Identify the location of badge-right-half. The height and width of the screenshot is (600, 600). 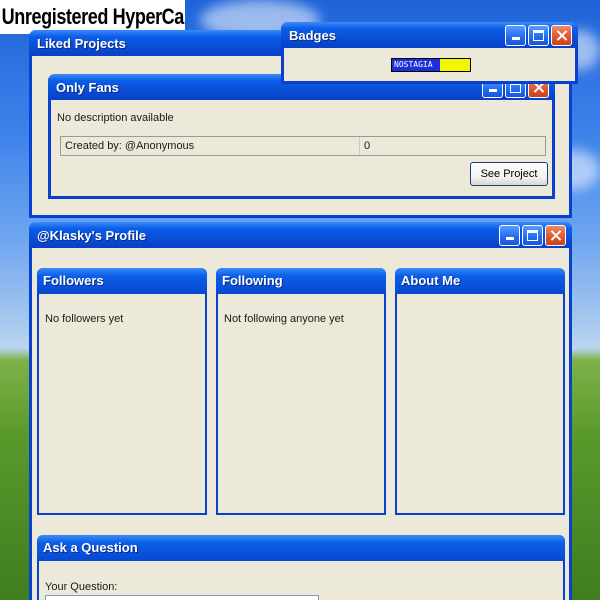
(455, 65).